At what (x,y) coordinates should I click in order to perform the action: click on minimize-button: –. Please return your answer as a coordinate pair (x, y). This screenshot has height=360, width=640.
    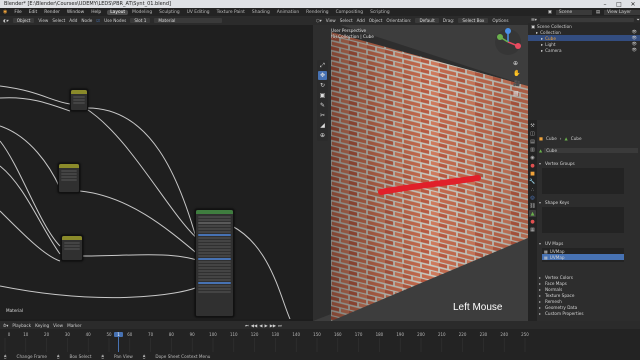
    Looking at the image, I should click on (605, 4).